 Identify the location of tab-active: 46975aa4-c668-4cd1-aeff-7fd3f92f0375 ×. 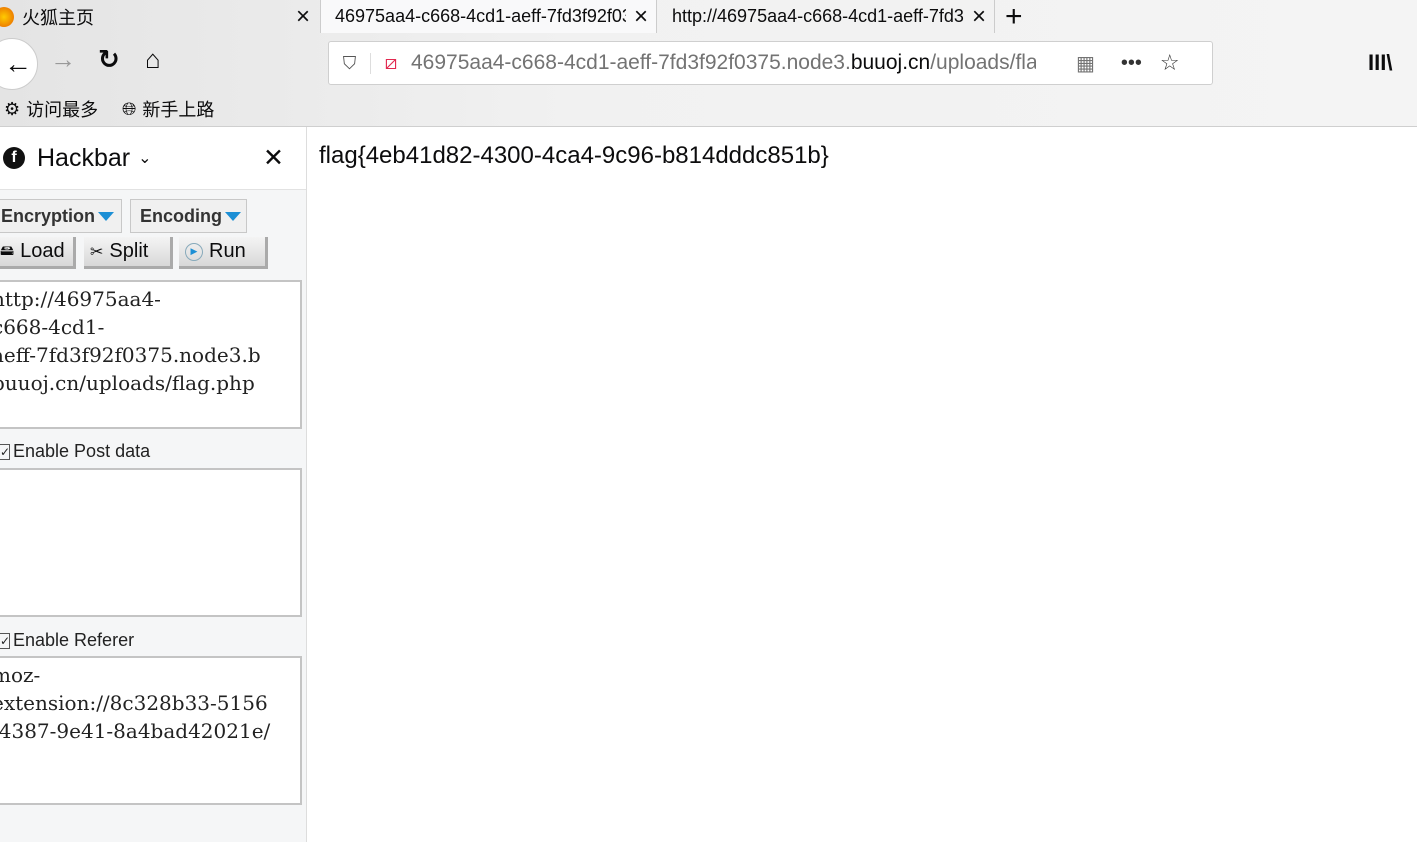
(488, 16).